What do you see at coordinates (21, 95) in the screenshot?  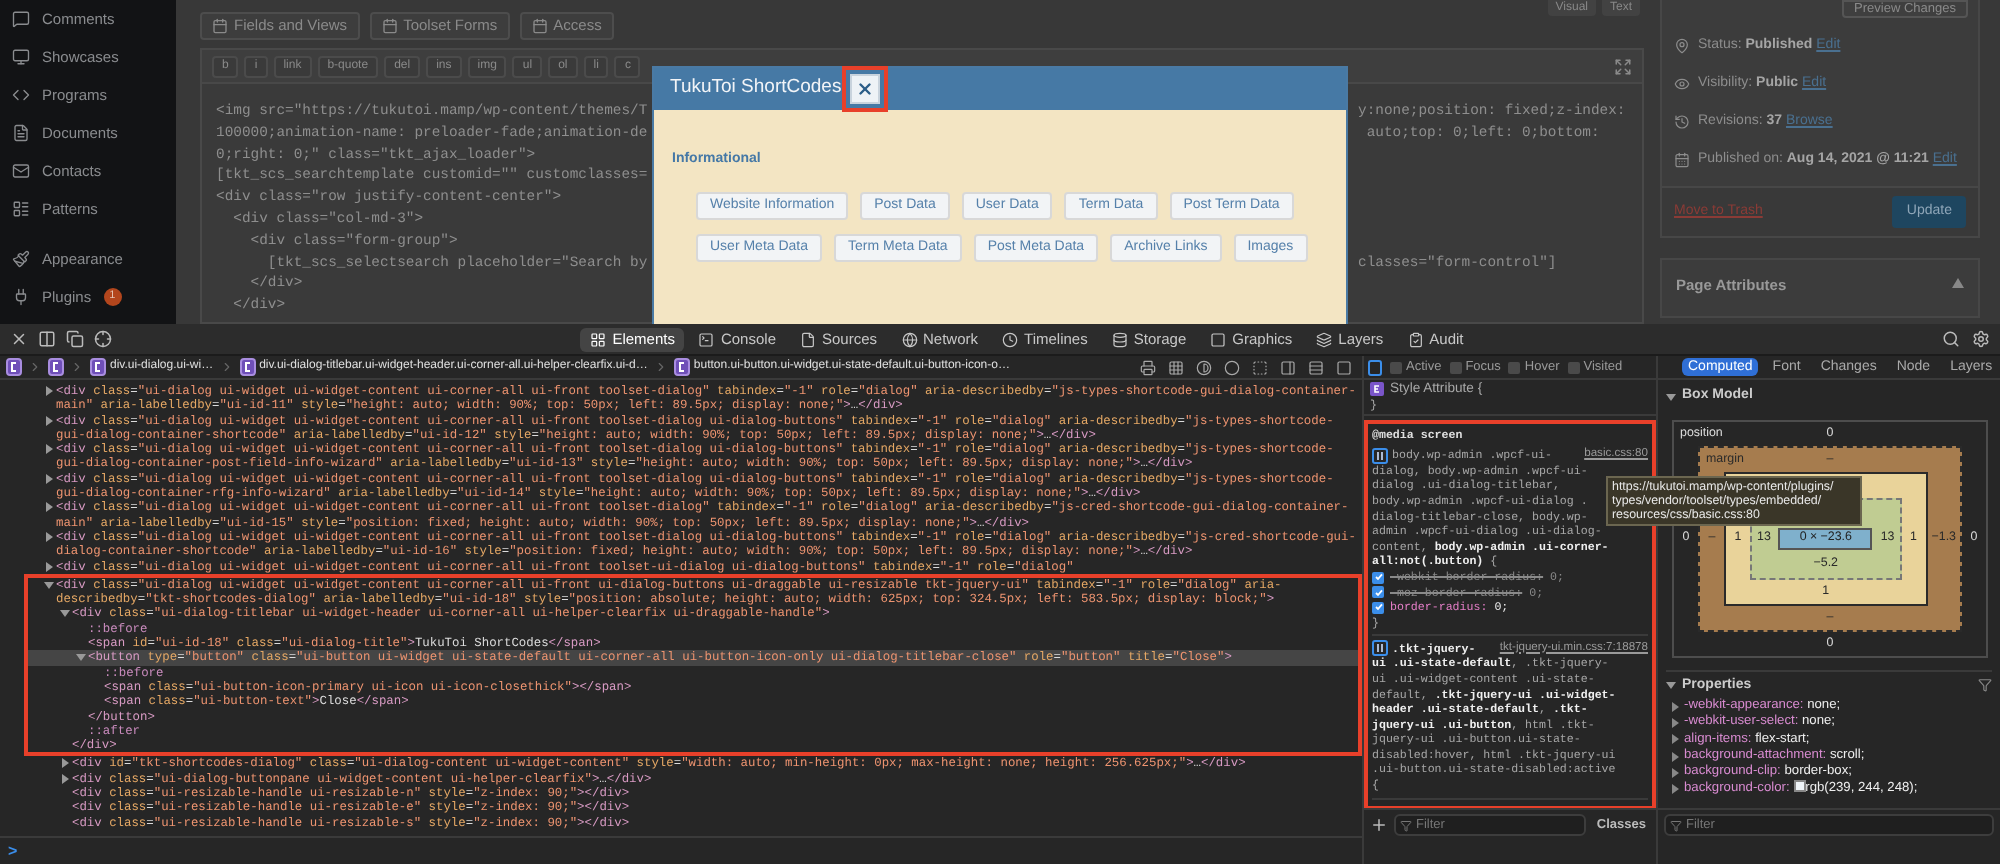 I see `code-icon` at bounding box center [21, 95].